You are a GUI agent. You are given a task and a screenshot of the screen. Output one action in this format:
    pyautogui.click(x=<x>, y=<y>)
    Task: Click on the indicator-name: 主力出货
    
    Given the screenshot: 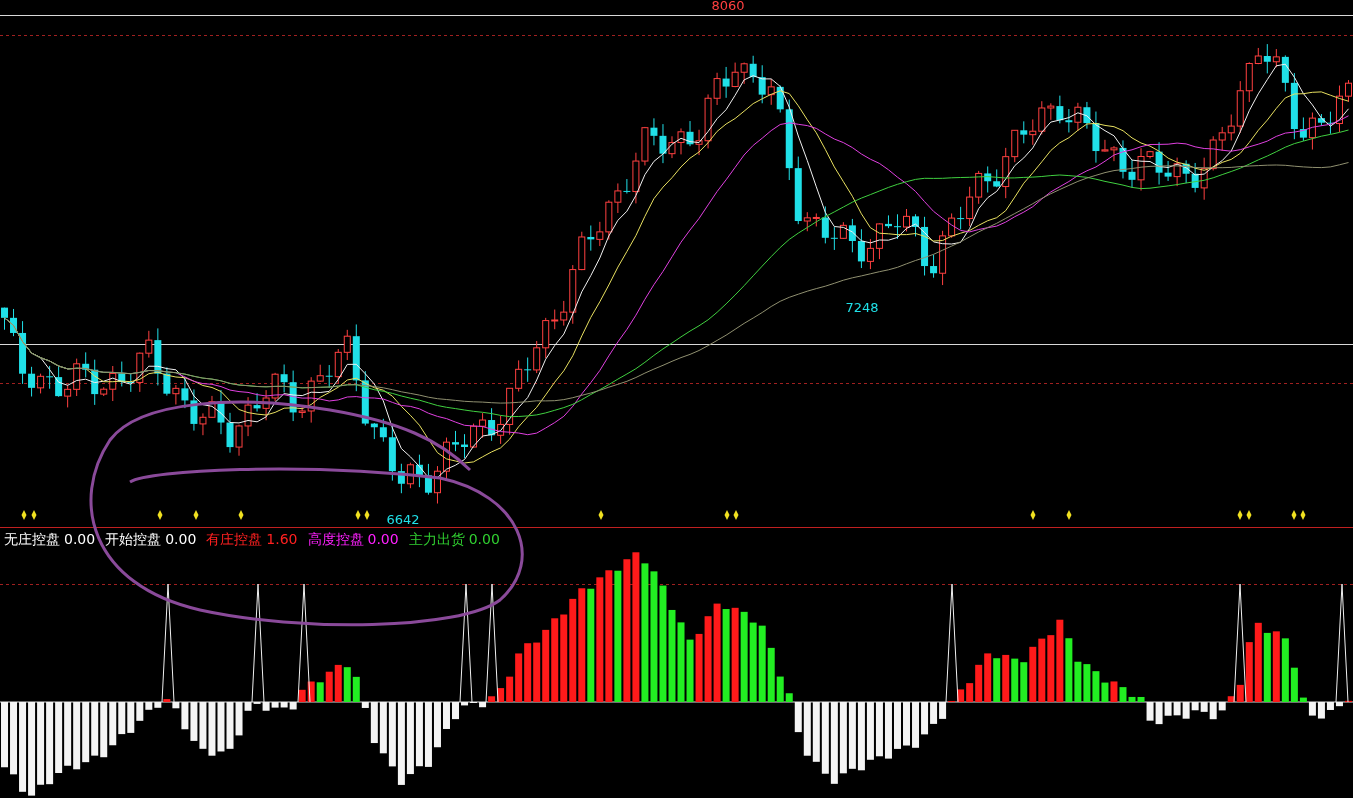 What is the action you would take?
    pyautogui.click(x=436, y=539)
    